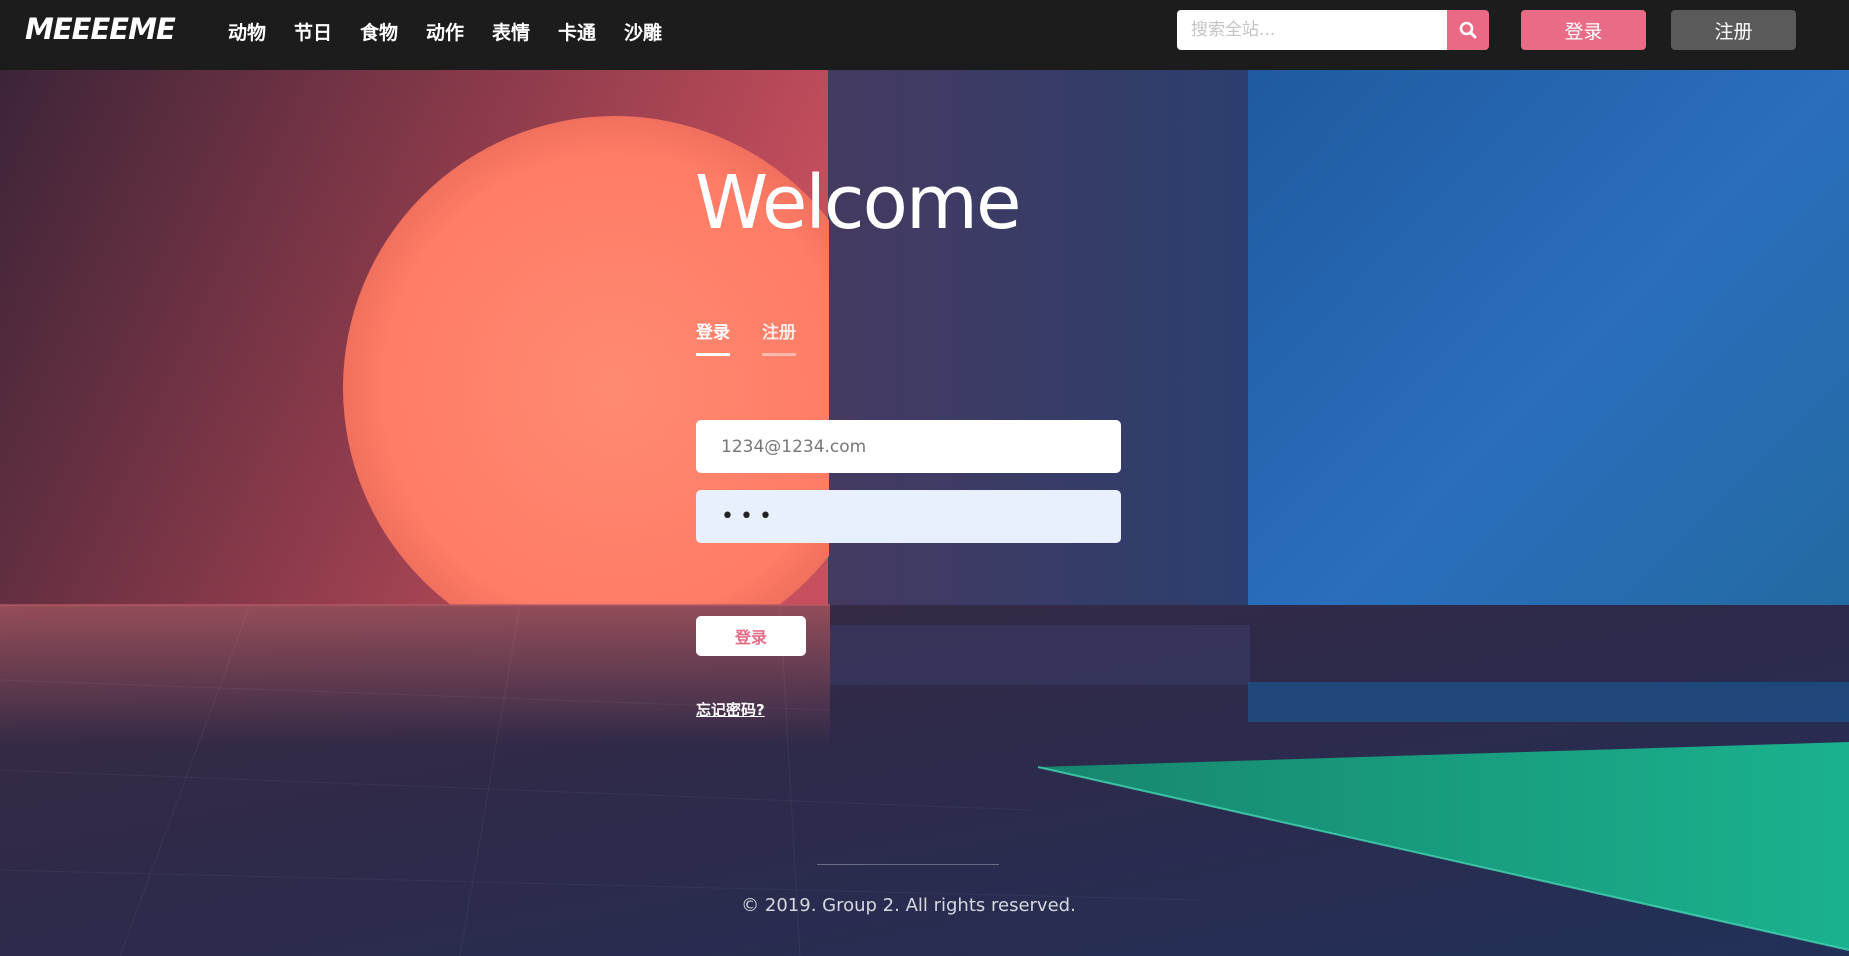  Describe the element at coordinates (908, 864) in the screenshot. I see `footer-divider` at that location.